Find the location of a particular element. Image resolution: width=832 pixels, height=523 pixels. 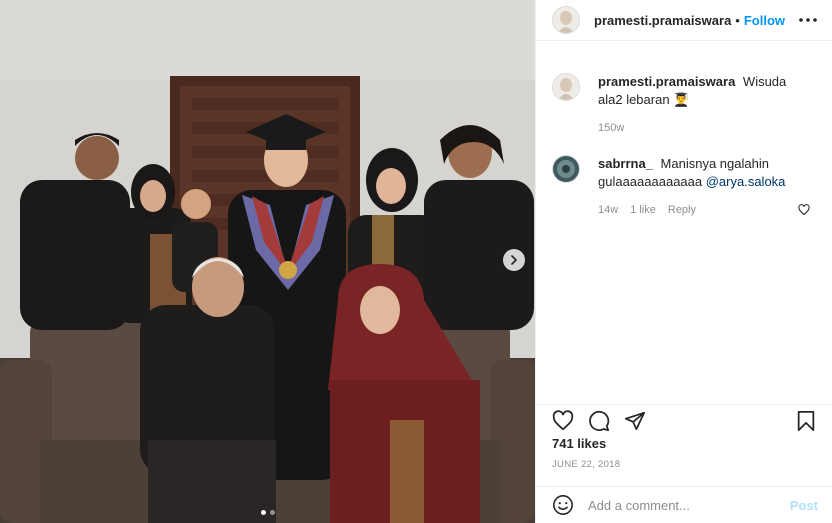

next-photo-button is located at coordinates (514, 260).